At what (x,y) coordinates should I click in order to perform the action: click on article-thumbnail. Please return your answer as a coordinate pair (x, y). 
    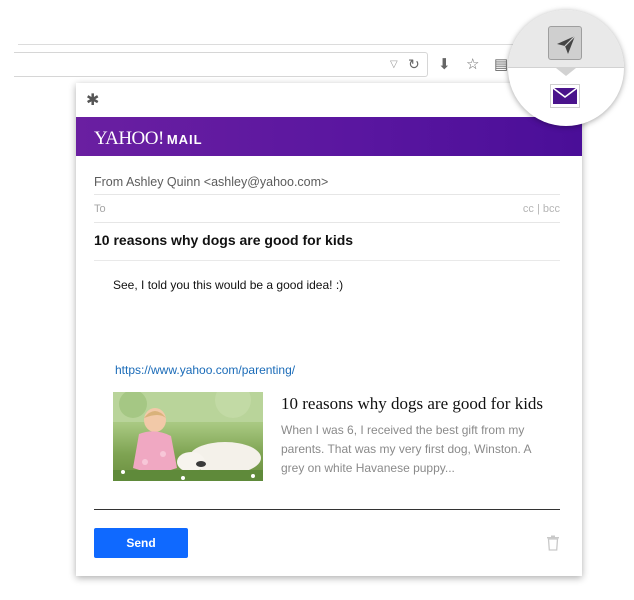
    Looking at the image, I should click on (188, 436).